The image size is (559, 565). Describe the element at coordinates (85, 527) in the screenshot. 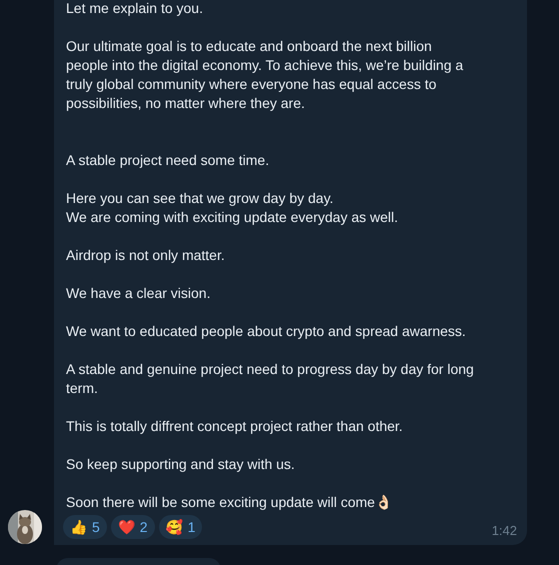

I see `reaction-button: 👍 5` at that location.